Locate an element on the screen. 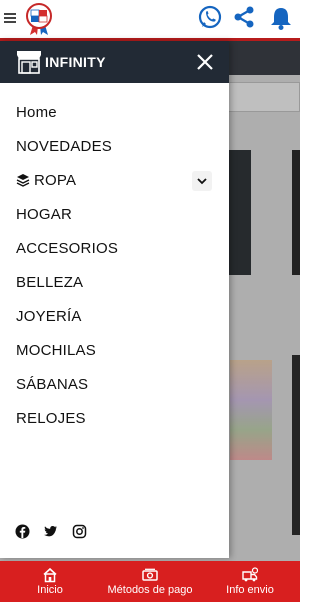 The image size is (320, 602). facebook-icon is located at coordinates (22, 531).